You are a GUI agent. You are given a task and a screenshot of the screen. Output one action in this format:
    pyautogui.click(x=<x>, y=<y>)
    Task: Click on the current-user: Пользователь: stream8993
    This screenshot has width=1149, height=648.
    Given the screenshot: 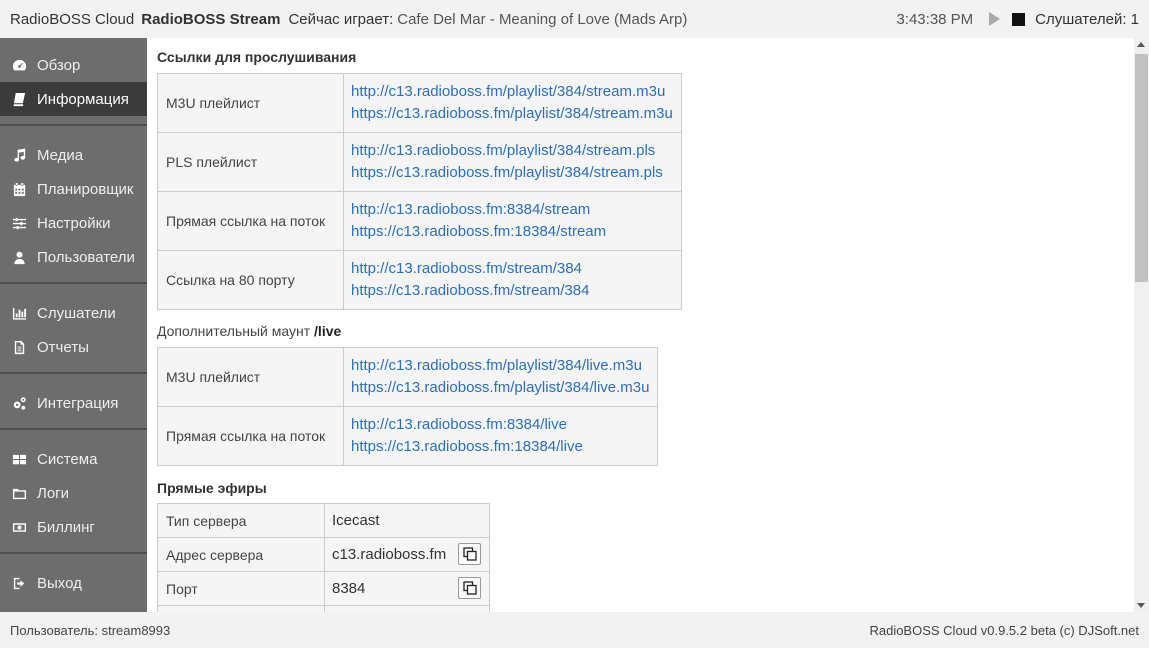 What is the action you would take?
    pyautogui.click(x=90, y=630)
    